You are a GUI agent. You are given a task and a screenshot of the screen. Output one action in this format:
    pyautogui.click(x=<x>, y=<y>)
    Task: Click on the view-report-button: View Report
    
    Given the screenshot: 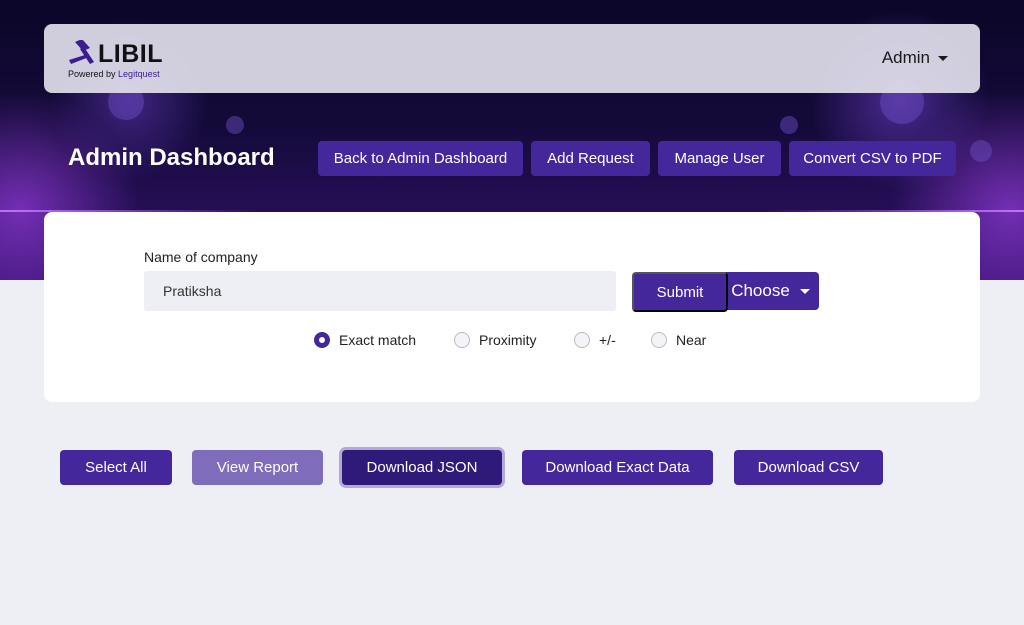 What is the action you would take?
    pyautogui.click(x=257, y=467)
    